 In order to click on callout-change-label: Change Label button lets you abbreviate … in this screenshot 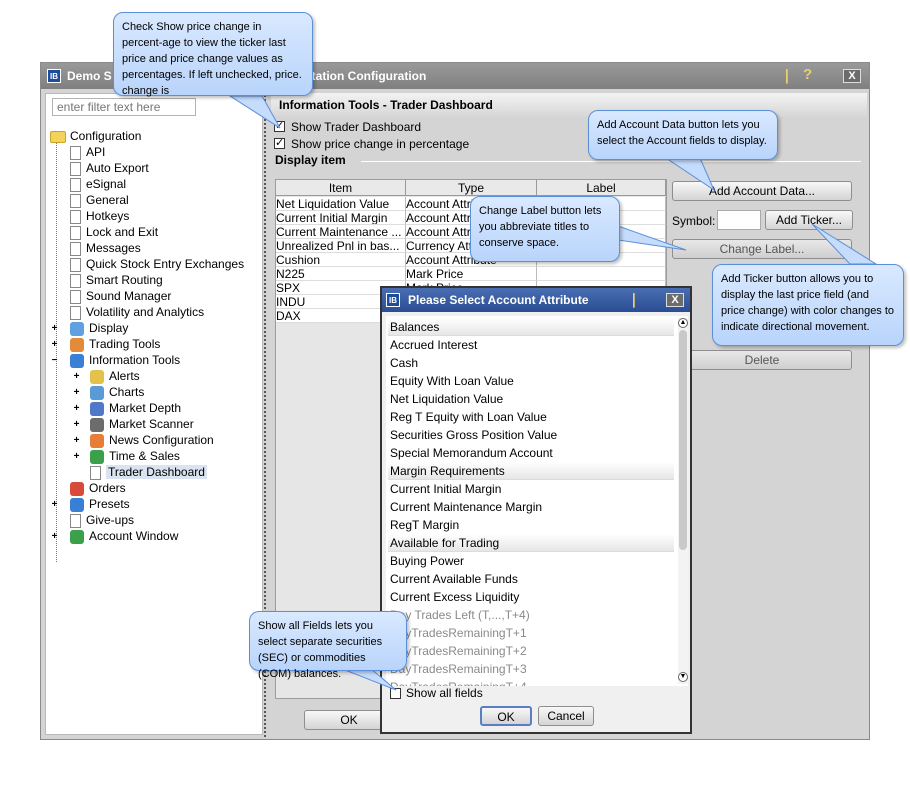, I will do `click(545, 229)`.